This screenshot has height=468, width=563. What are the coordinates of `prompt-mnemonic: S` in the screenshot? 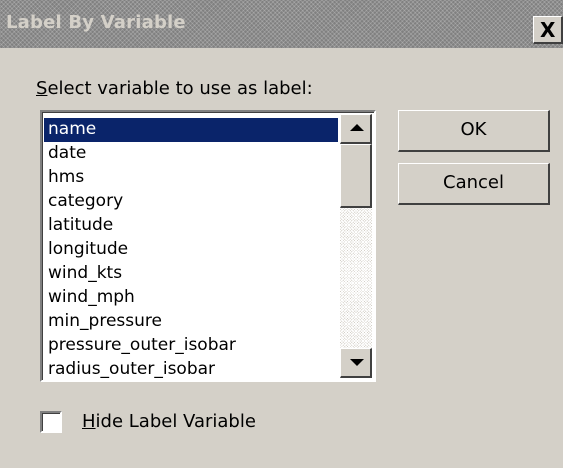 It's located at (42, 88).